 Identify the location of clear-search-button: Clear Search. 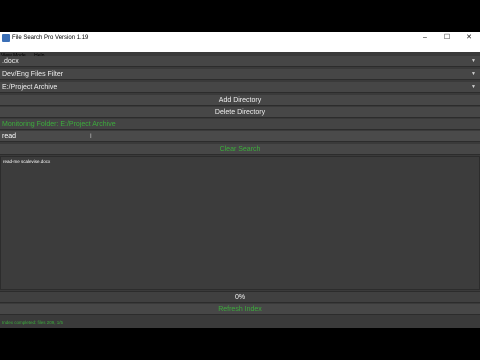
(240, 149).